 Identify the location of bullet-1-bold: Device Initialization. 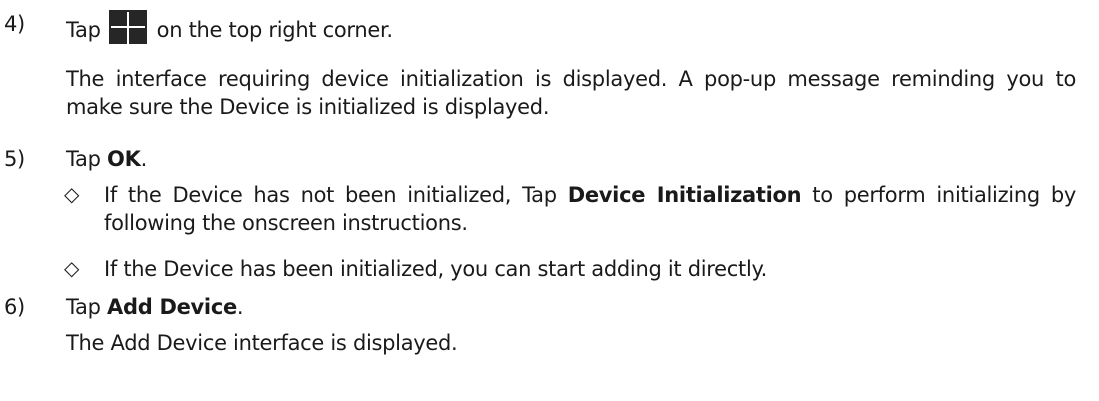
(684, 195).